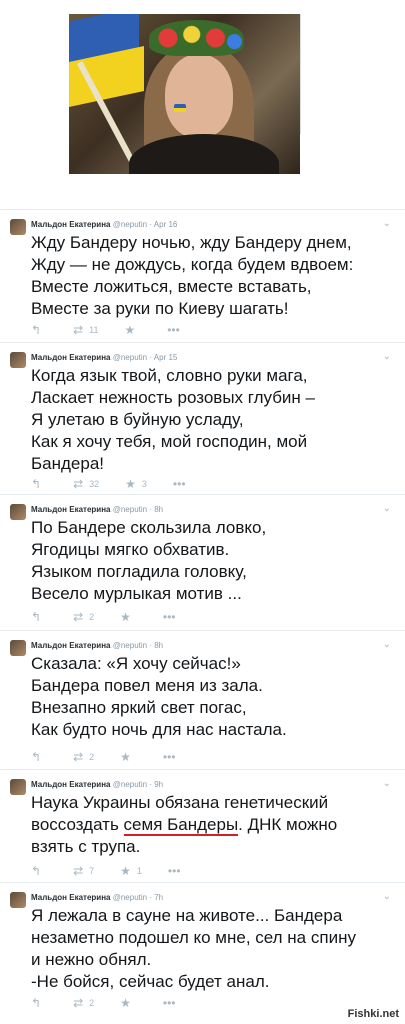 Image resolution: width=405 pixels, height=1024 pixels. Describe the element at coordinates (166, 357) in the screenshot. I see `tweet-time: Apr 15` at that location.